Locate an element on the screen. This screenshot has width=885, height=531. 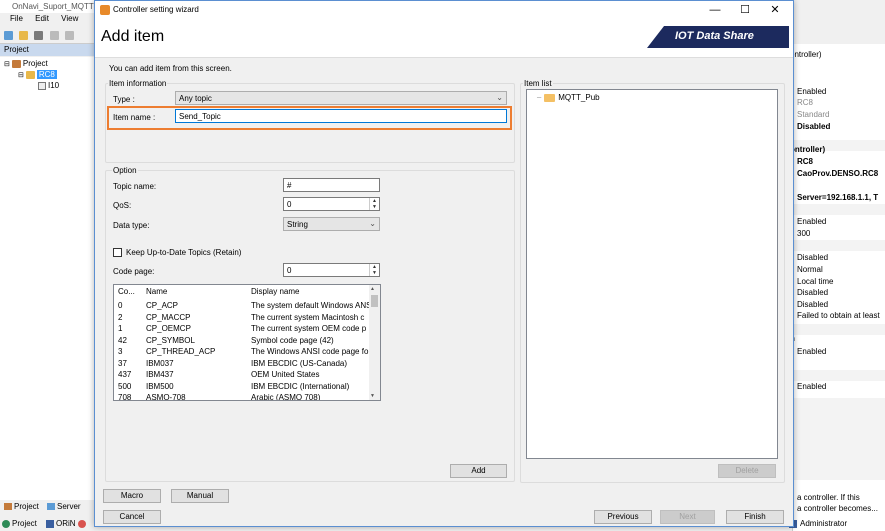
option-label: Option is located at coordinates (125, 170).